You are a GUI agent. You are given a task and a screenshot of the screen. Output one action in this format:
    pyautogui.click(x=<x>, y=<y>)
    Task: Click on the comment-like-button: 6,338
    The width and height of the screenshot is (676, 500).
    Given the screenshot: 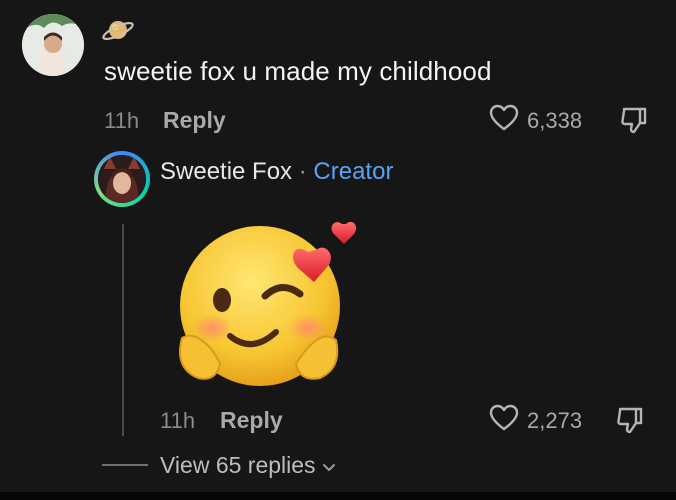 What is the action you would take?
    pyautogui.click(x=535, y=120)
    